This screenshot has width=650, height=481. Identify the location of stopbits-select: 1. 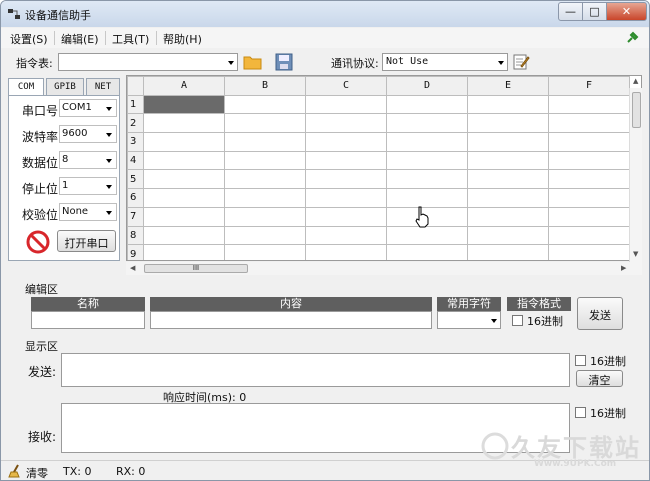
(88, 186).